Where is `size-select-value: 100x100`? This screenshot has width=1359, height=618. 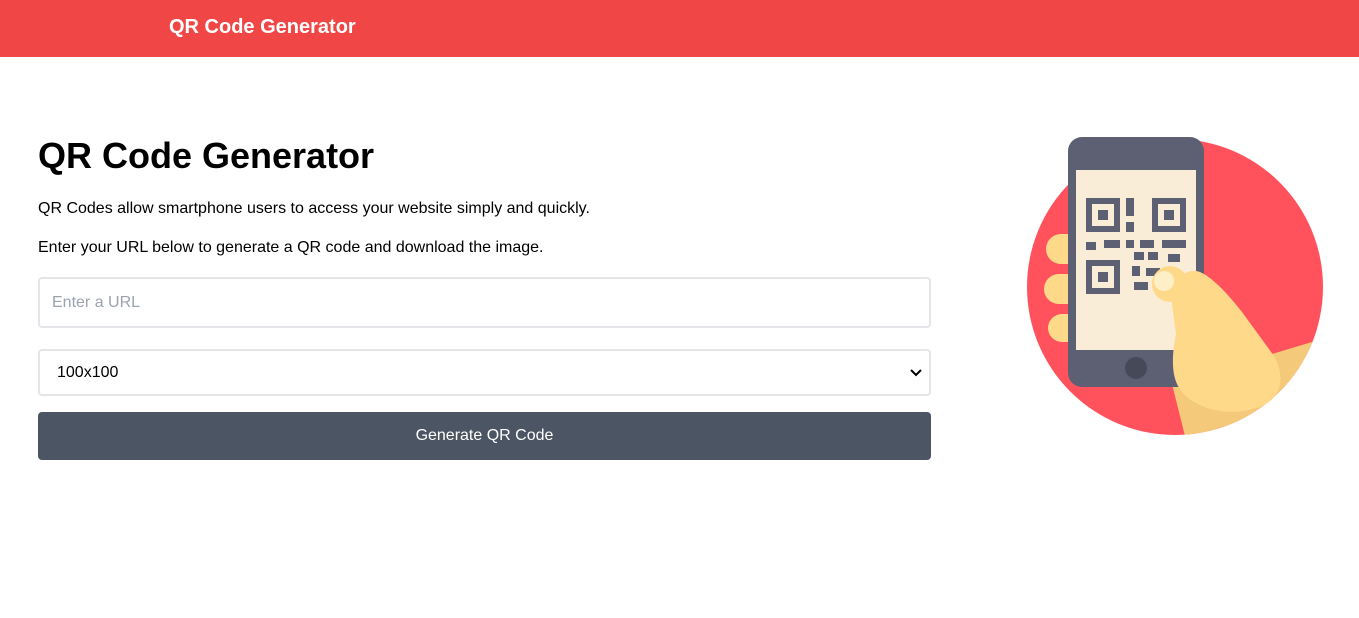
size-select-value: 100x100 is located at coordinates (88, 372).